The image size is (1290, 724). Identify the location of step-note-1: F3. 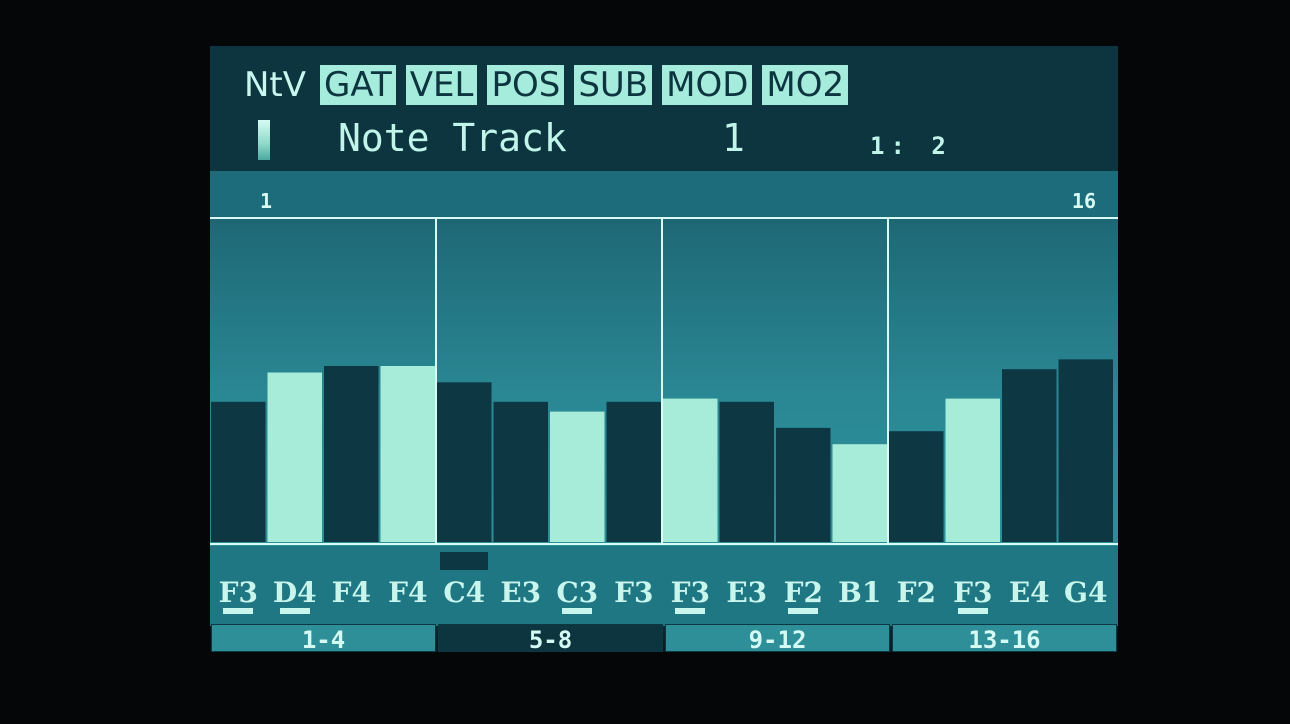
(238, 592).